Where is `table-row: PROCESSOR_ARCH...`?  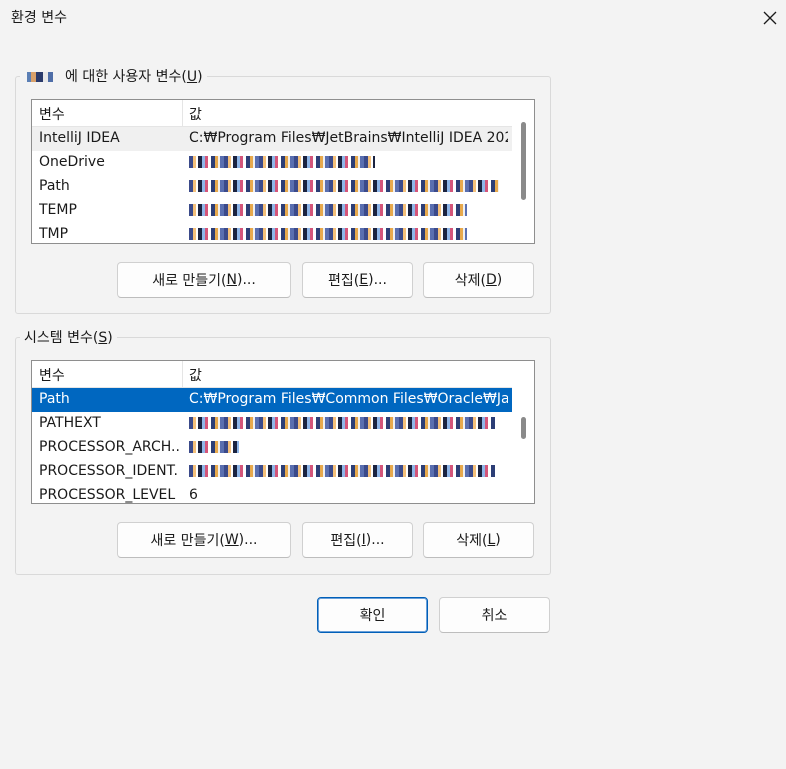 table-row: PROCESSOR_ARCH... is located at coordinates (272, 448).